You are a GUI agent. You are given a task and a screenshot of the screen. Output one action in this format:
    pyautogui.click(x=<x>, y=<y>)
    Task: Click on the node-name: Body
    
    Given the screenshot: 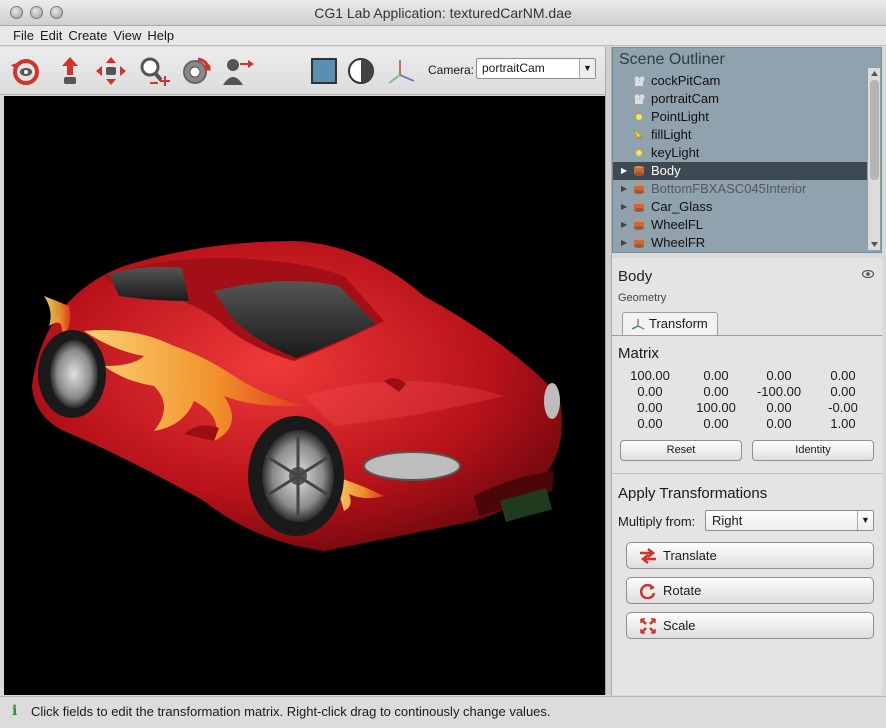 What is the action you would take?
    pyautogui.click(x=635, y=276)
    